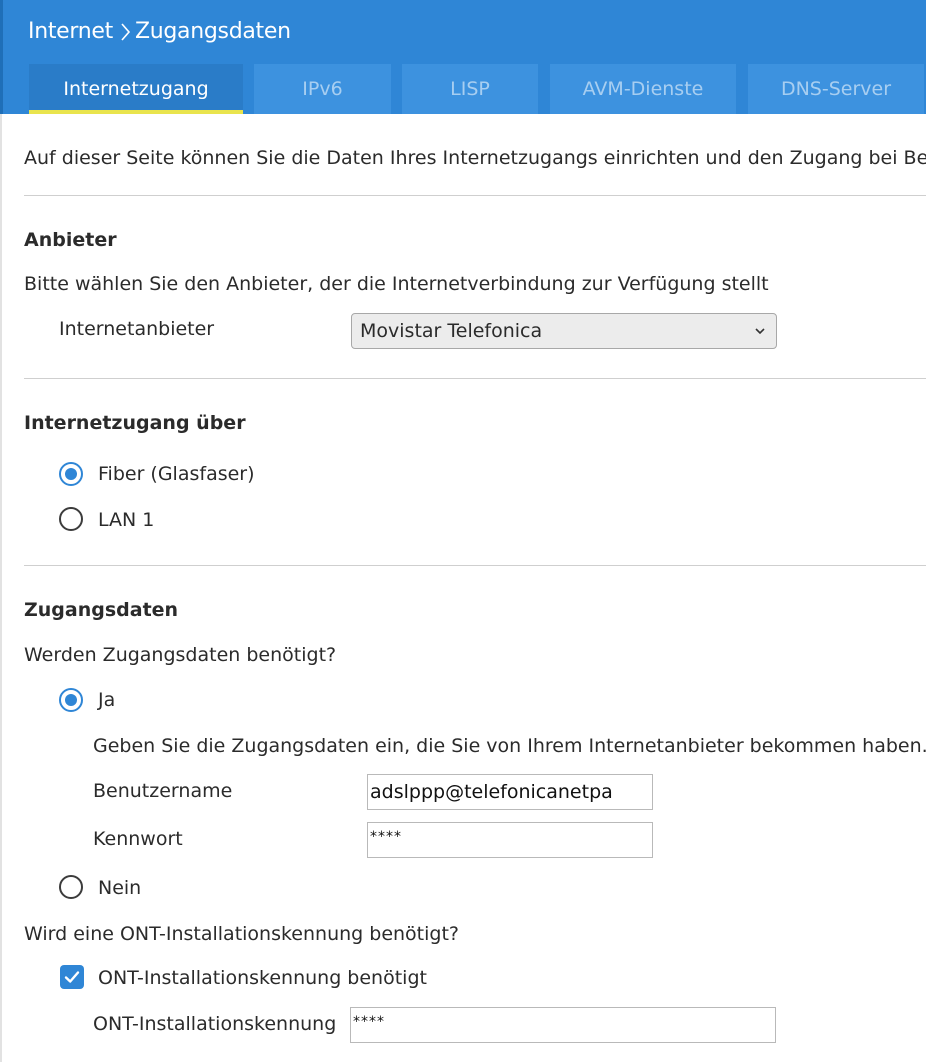 The width and height of the screenshot is (926, 1062). Describe the element at coordinates (836, 89) in the screenshot. I see `tab-dns-server: DNS-Server` at that location.